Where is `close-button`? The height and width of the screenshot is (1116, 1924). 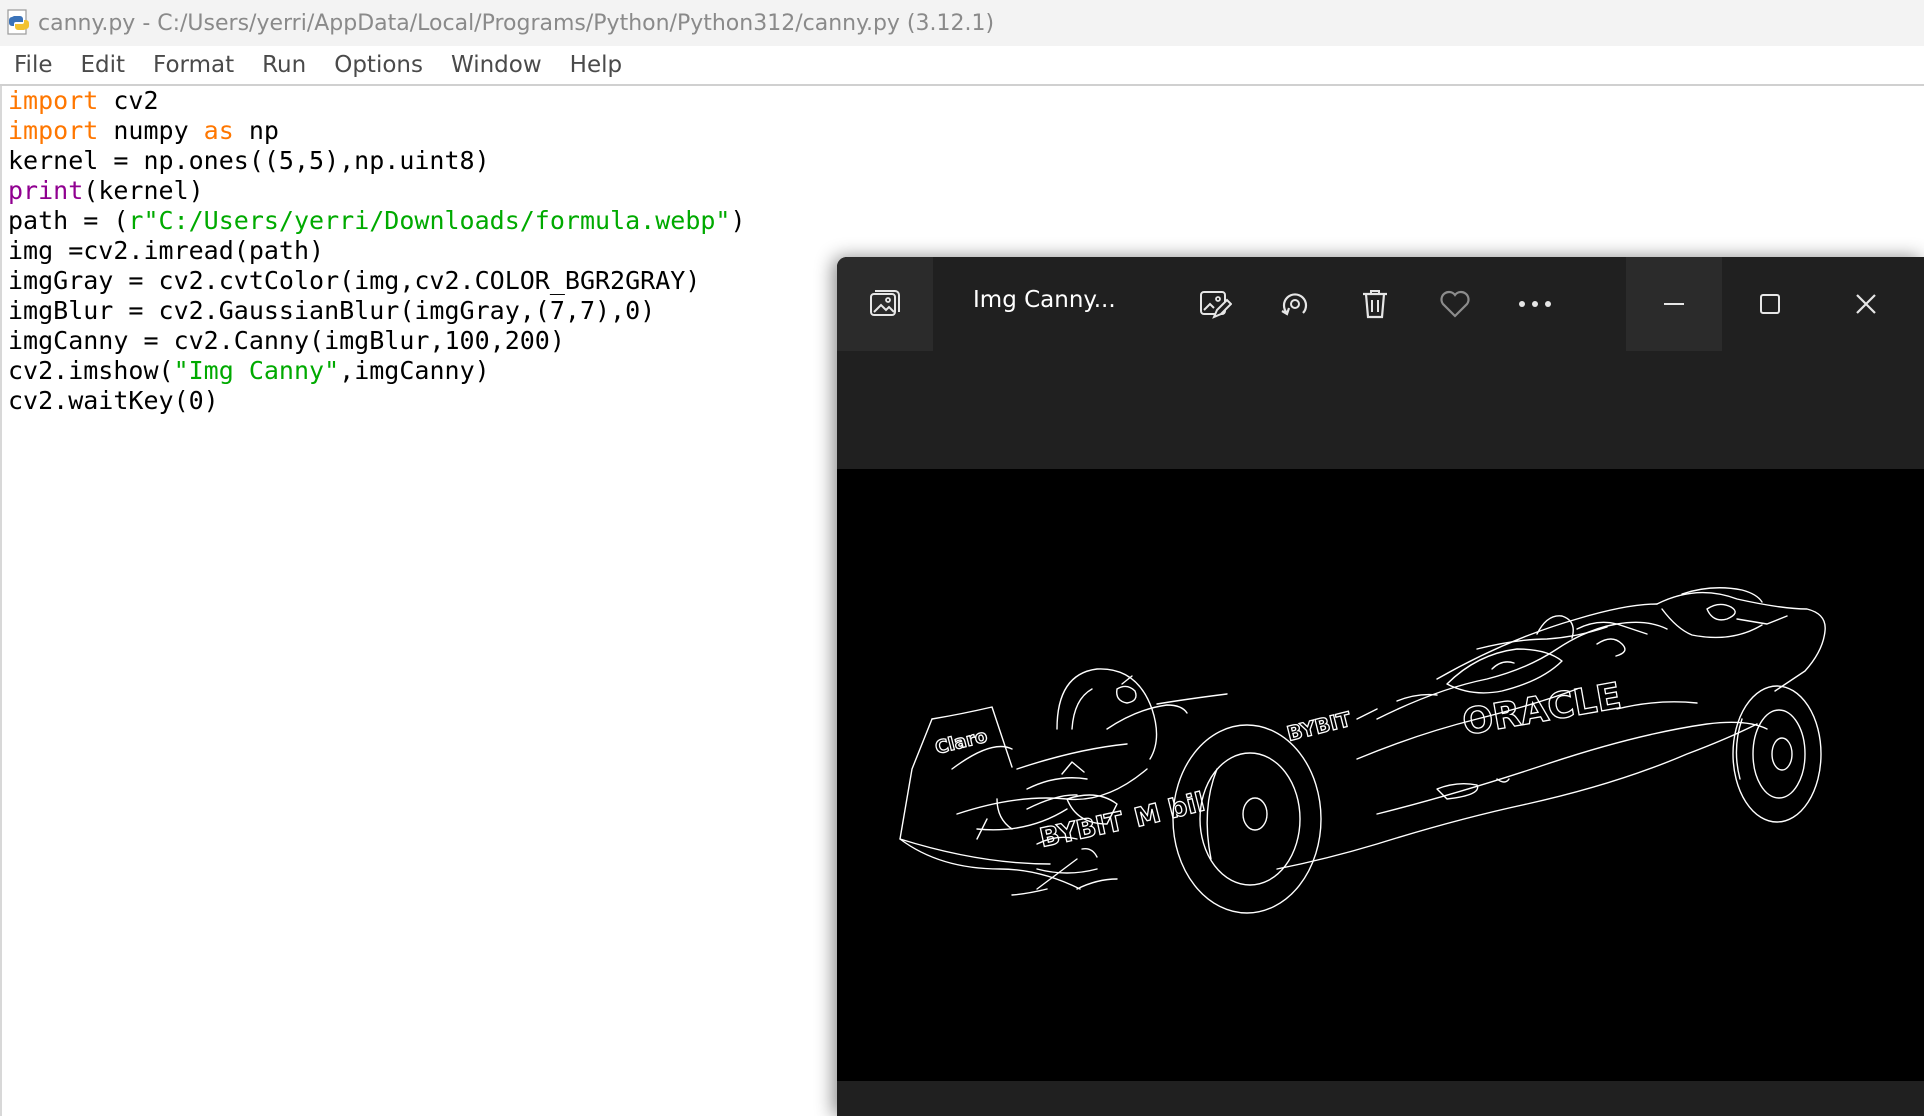 close-button is located at coordinates (1866, 304).